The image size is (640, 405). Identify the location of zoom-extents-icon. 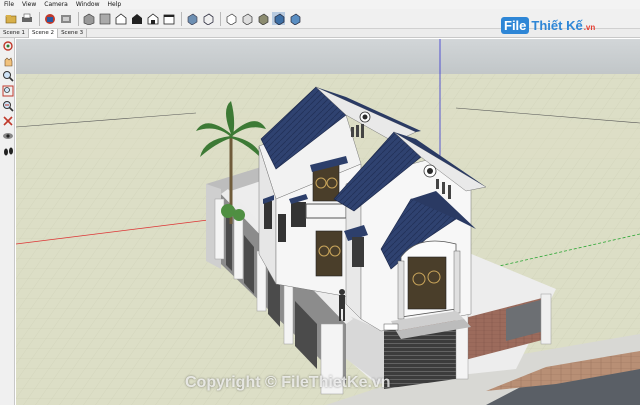
(7, 105).